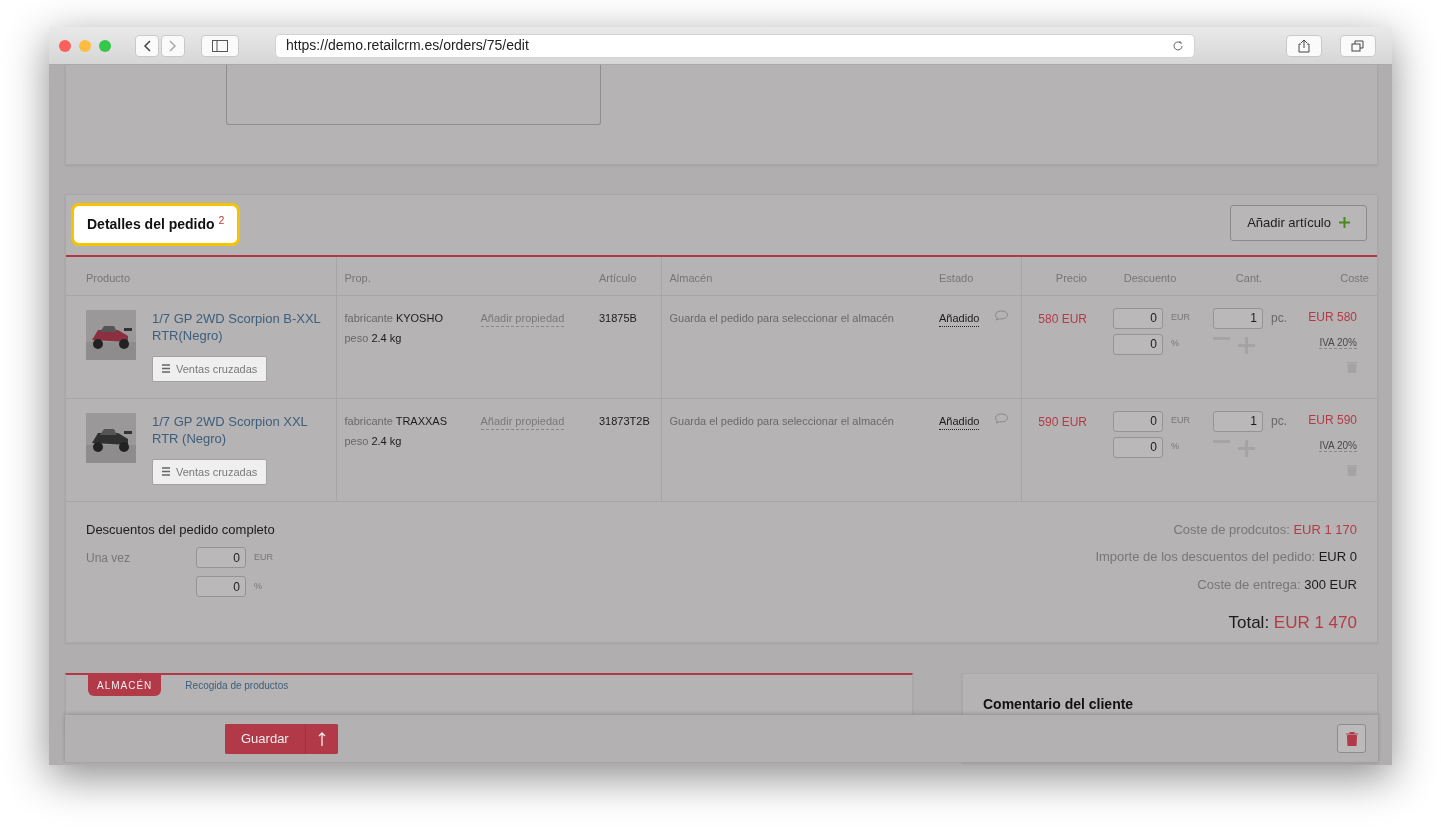  Describe the element at coordinates (1249, 276) in the screenshot. I see `column-header: Cant.` at that location.